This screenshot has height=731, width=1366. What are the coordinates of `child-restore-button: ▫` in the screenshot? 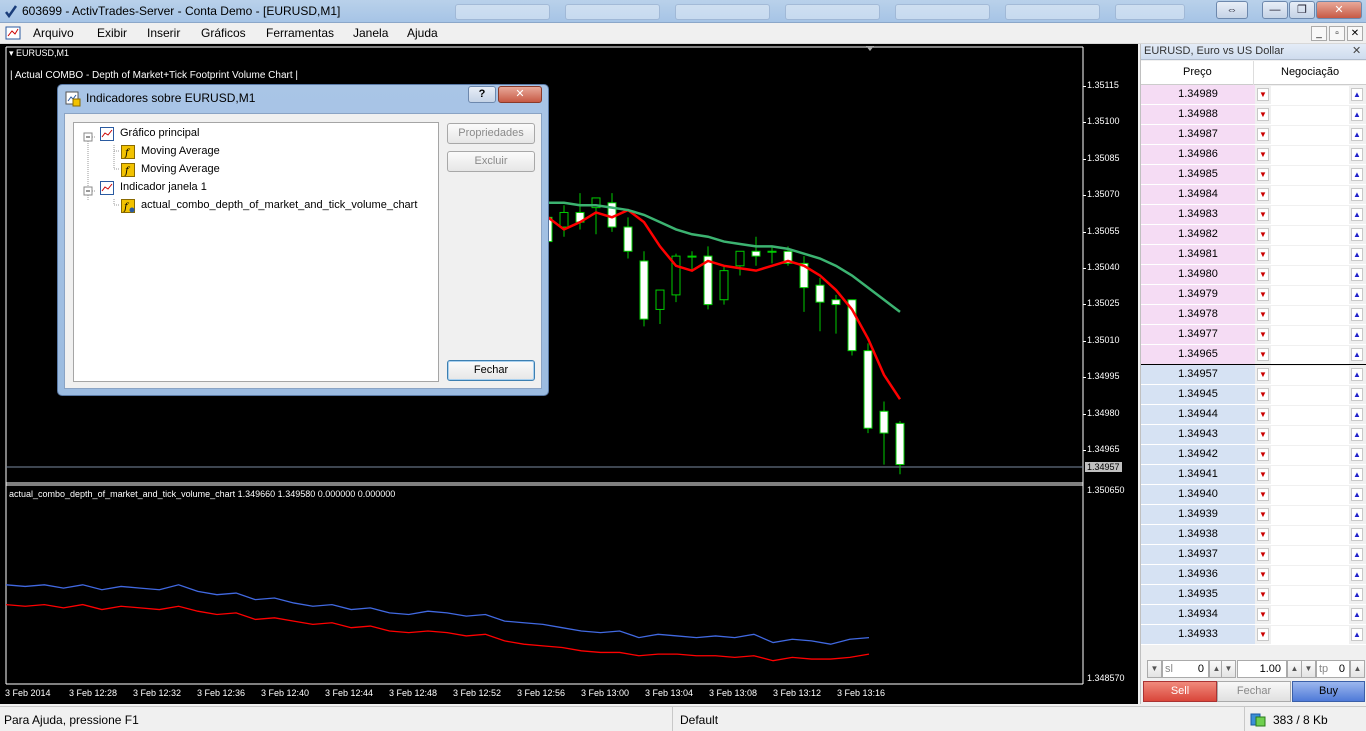 It's located at (1337, 33).